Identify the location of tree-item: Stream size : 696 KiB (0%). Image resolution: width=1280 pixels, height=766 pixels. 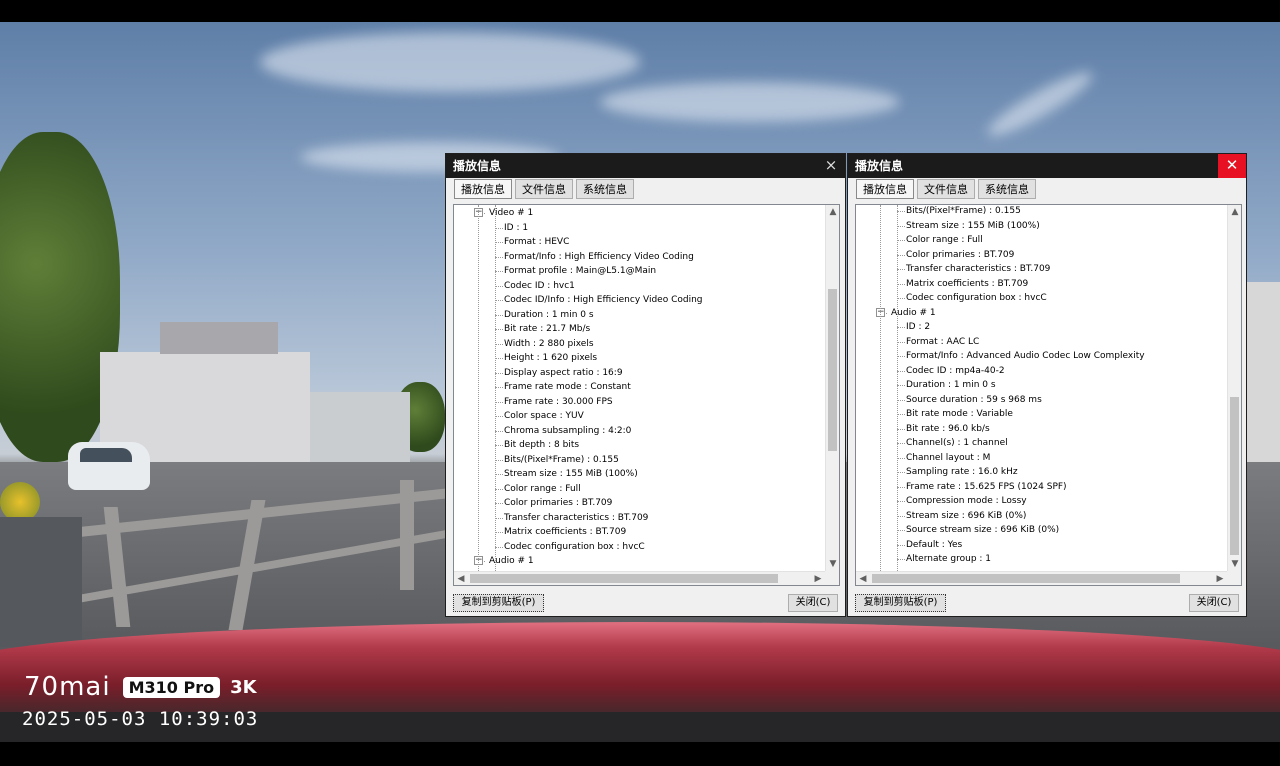
(966, 516).